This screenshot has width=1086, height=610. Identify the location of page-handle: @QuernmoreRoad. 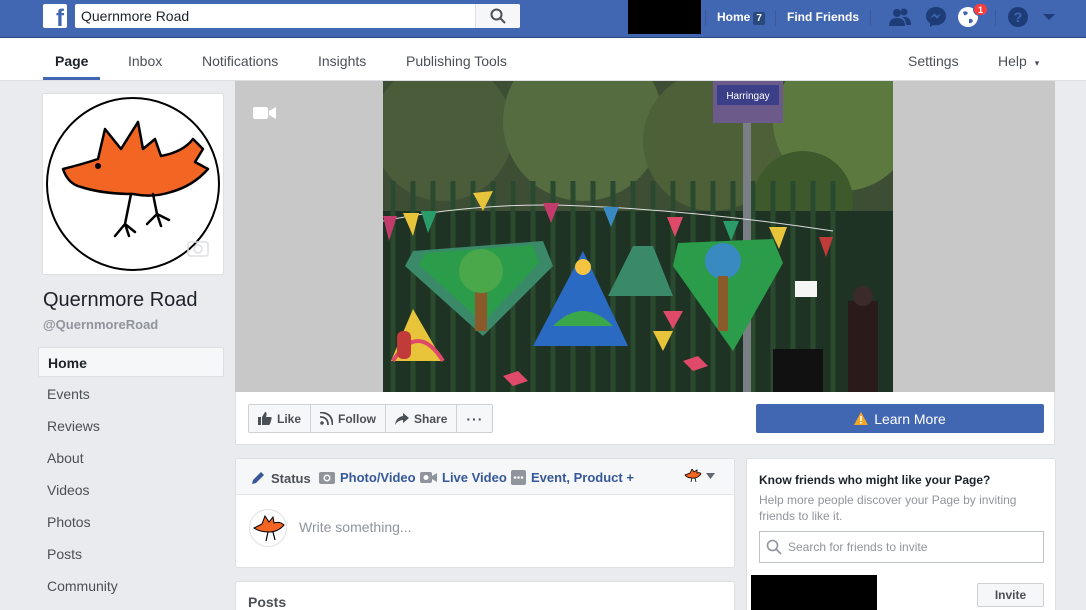
(100, 324).